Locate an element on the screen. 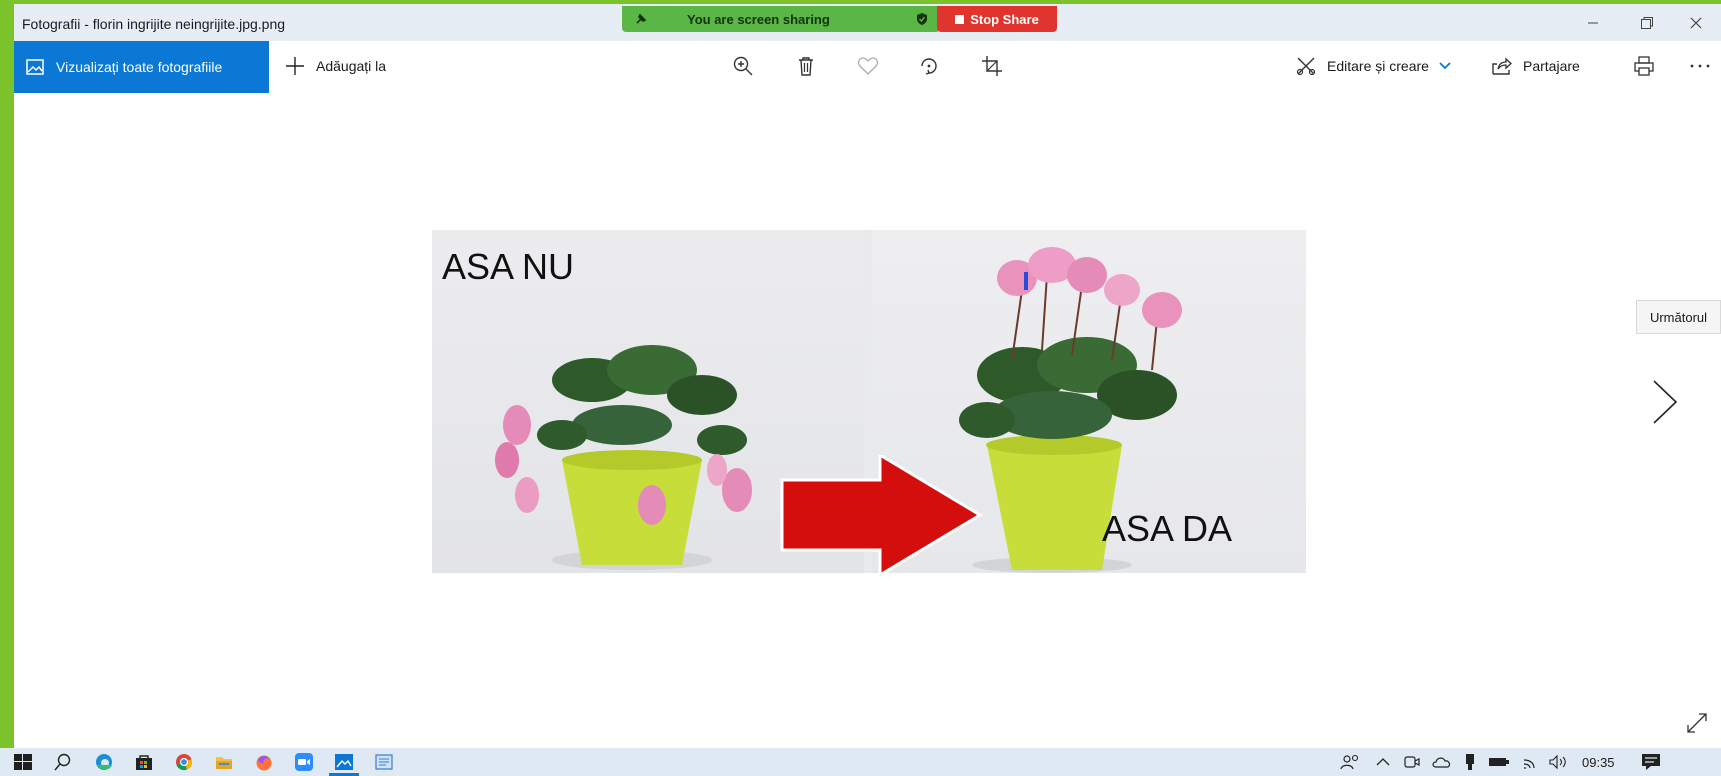 This screenshot has height=776, width=1721. view-all-photos-button: Vizualizați toate fotografiile is located at coordinates (141, 67).